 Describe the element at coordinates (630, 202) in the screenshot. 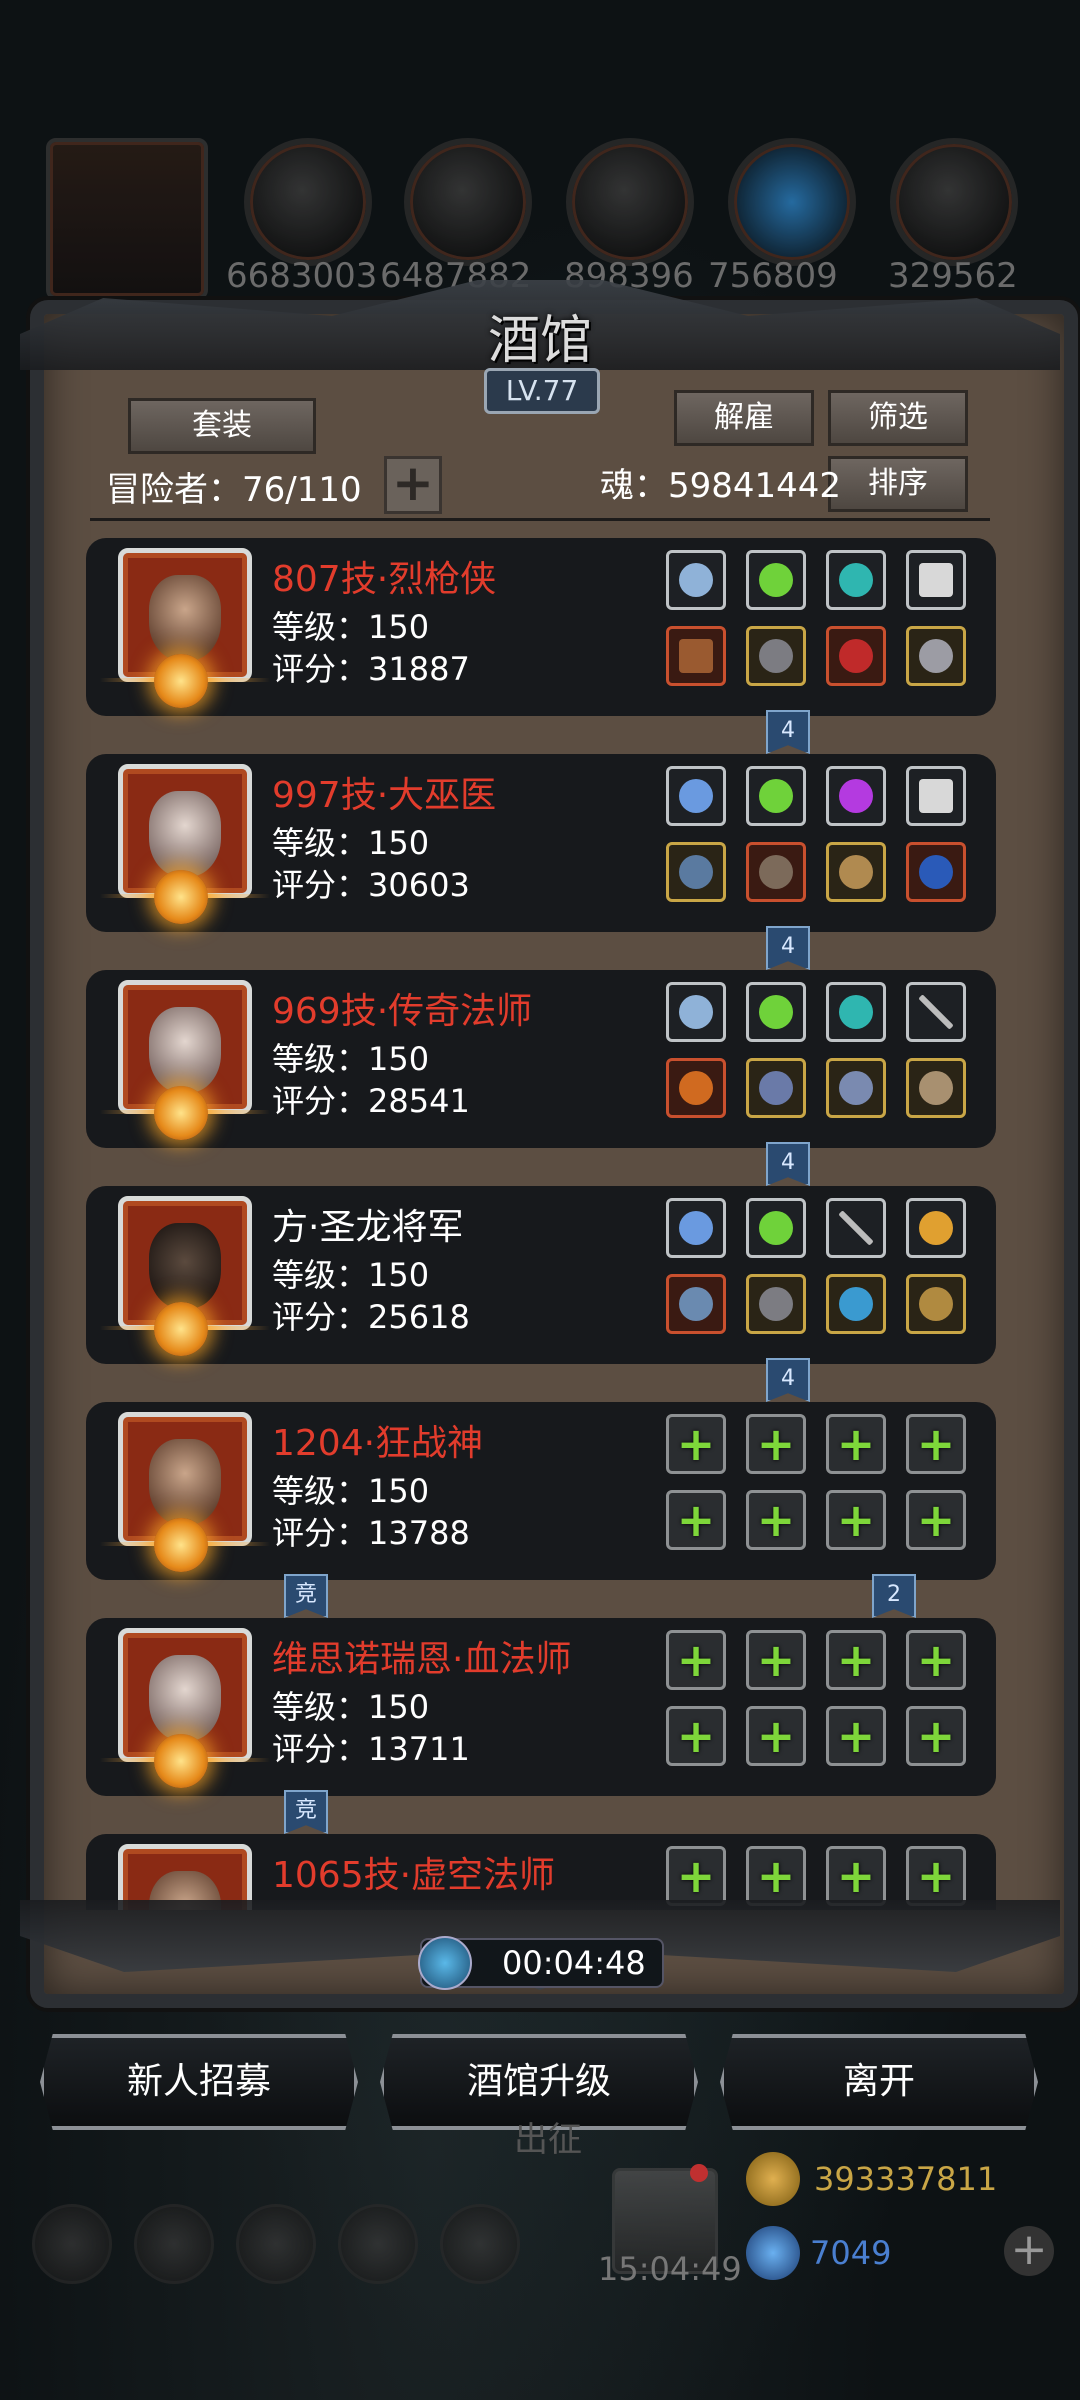

I see `stone-resource-icon` at that location.